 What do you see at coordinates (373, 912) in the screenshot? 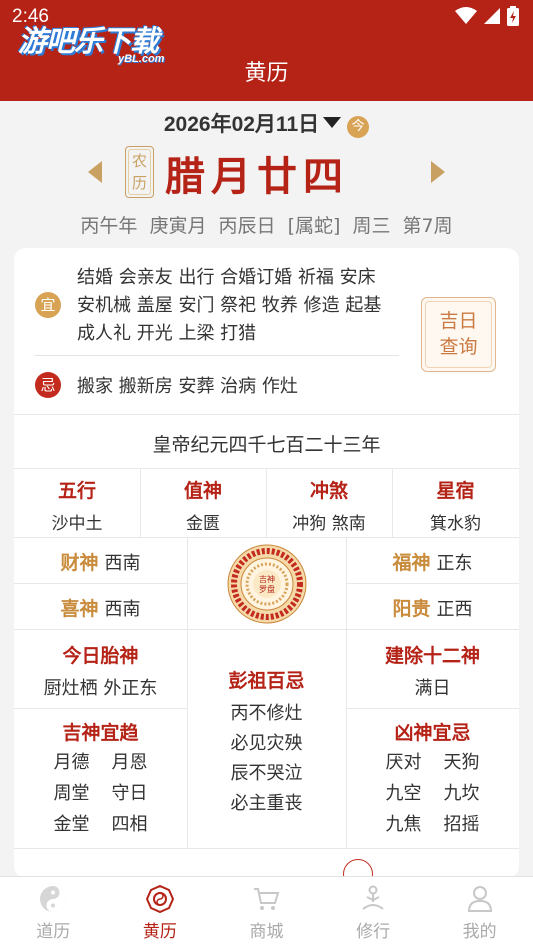
I see `nav-item-xiuxing: 修行` at bounding box center [373, 912].